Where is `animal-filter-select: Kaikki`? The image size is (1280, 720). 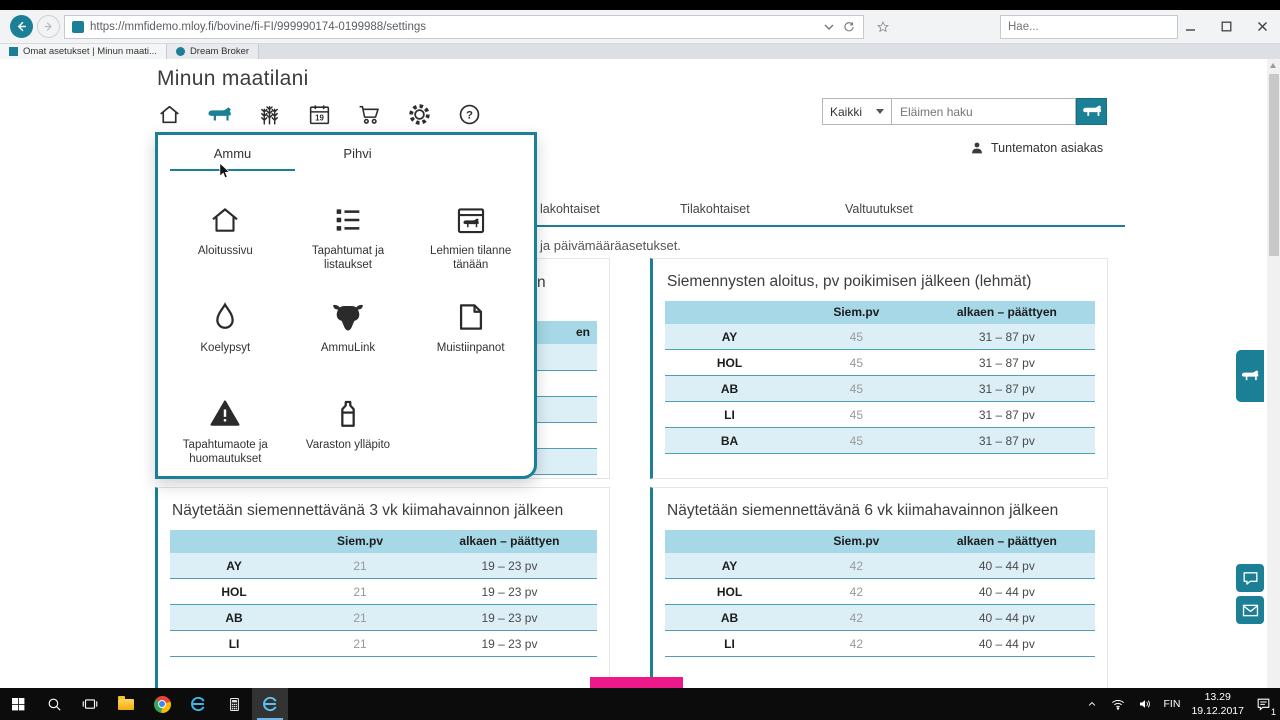
animal-filter-select: Kaikki is located at coordinates (857, 111).